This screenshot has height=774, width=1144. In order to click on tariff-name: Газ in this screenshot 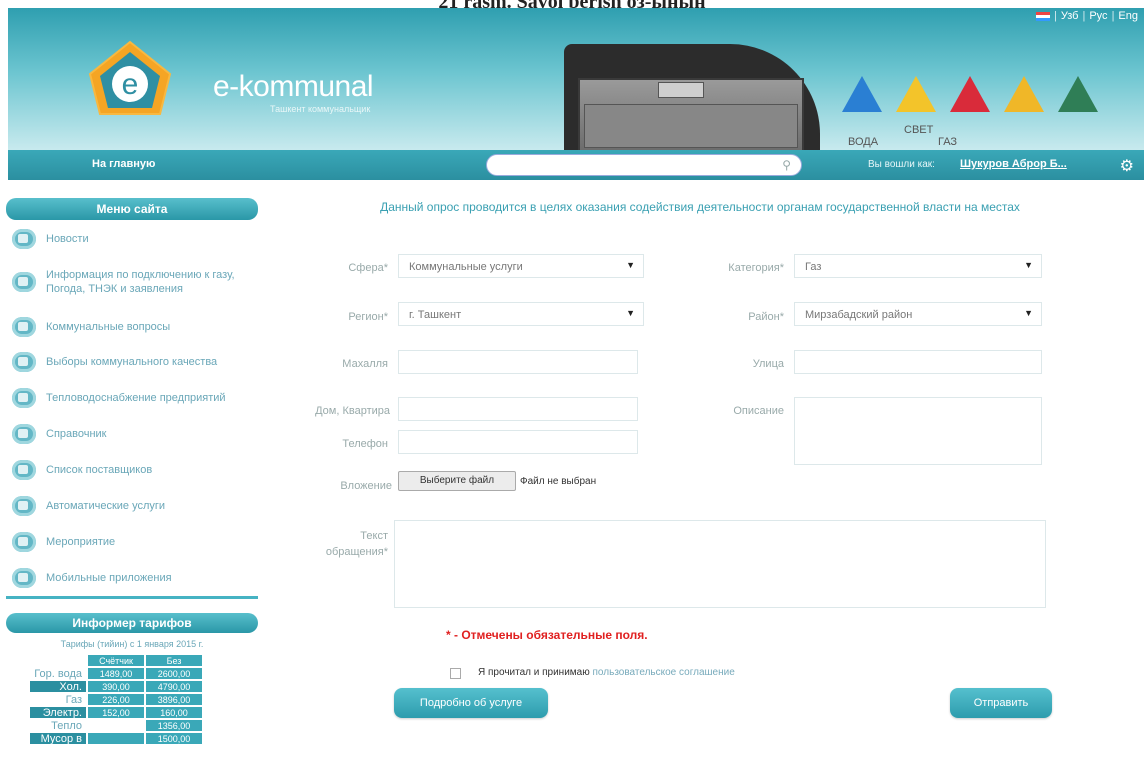, I will do `click(58, 700)`.